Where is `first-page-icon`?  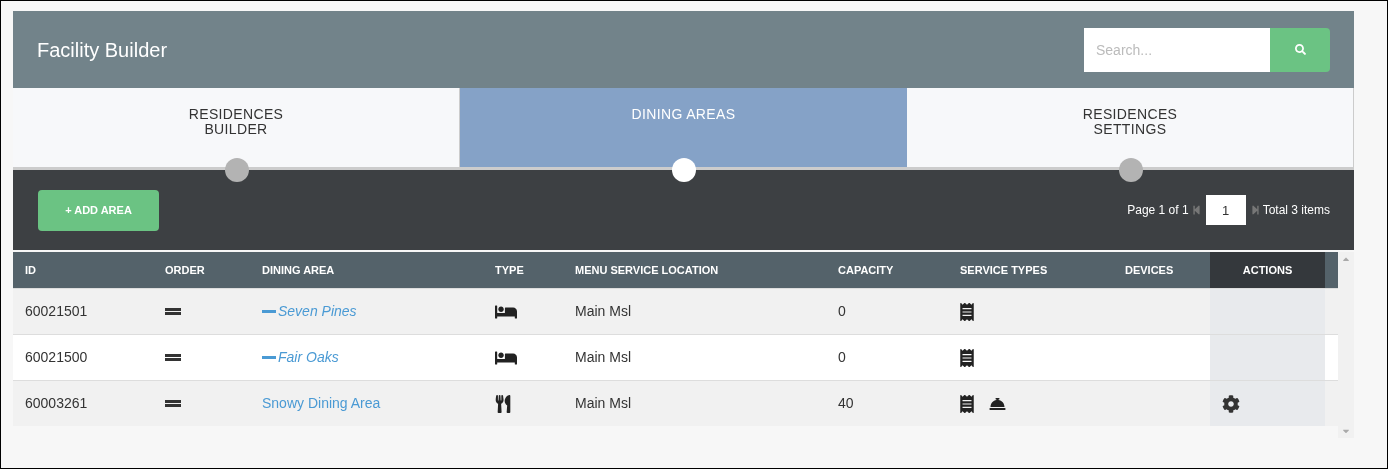 first-page-icon is located at coordinates (1196, 210).